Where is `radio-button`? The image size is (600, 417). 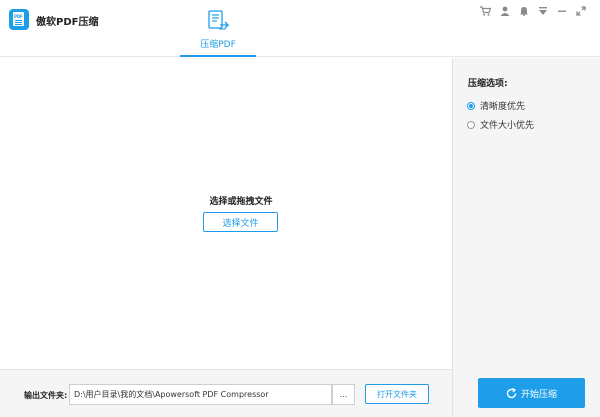 radio-button is located at coordinates (471, 124).